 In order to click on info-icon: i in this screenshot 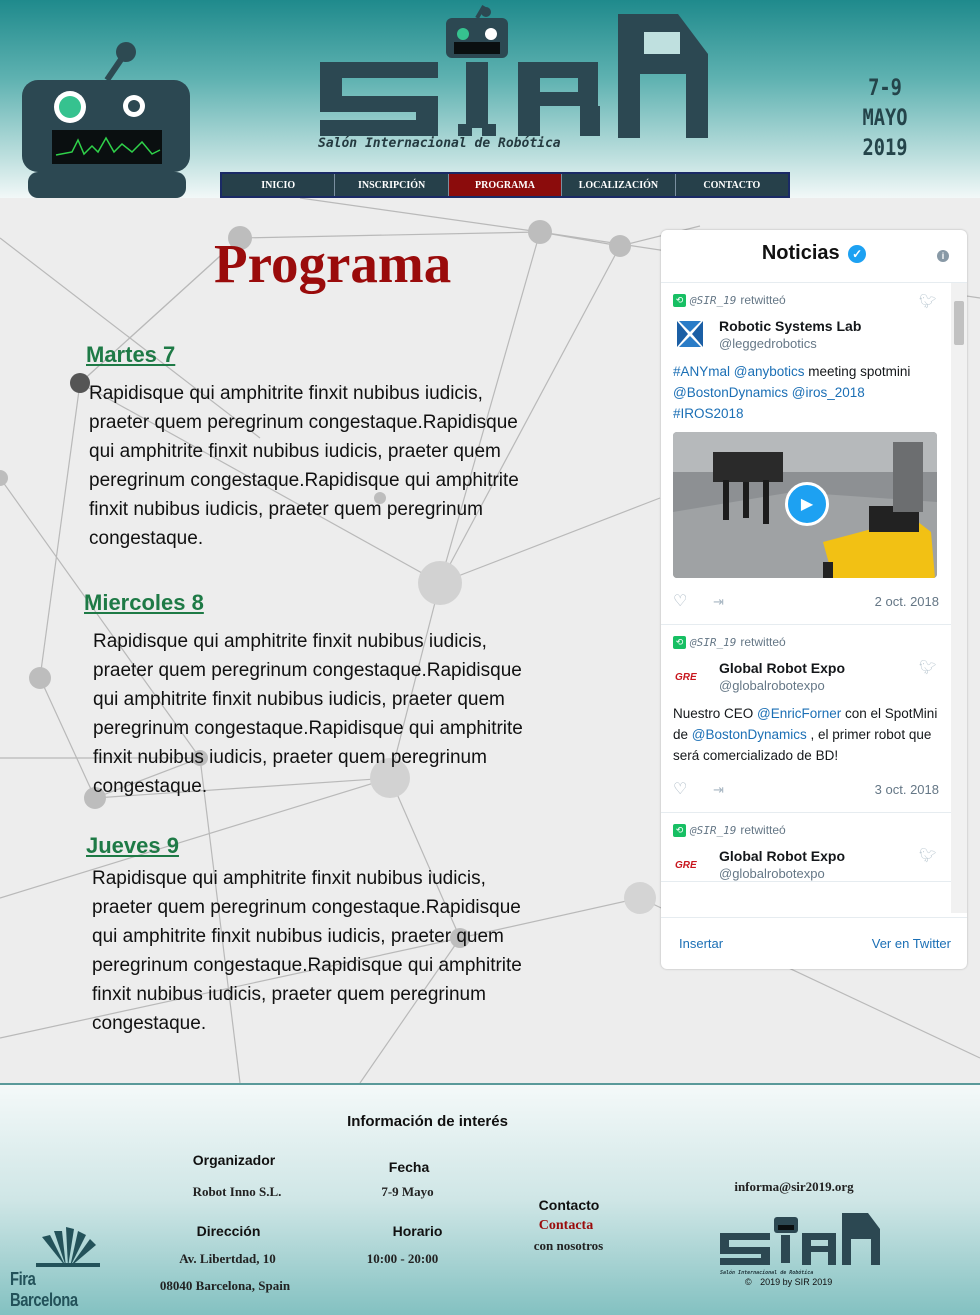, I will do `click(943, 256)`.